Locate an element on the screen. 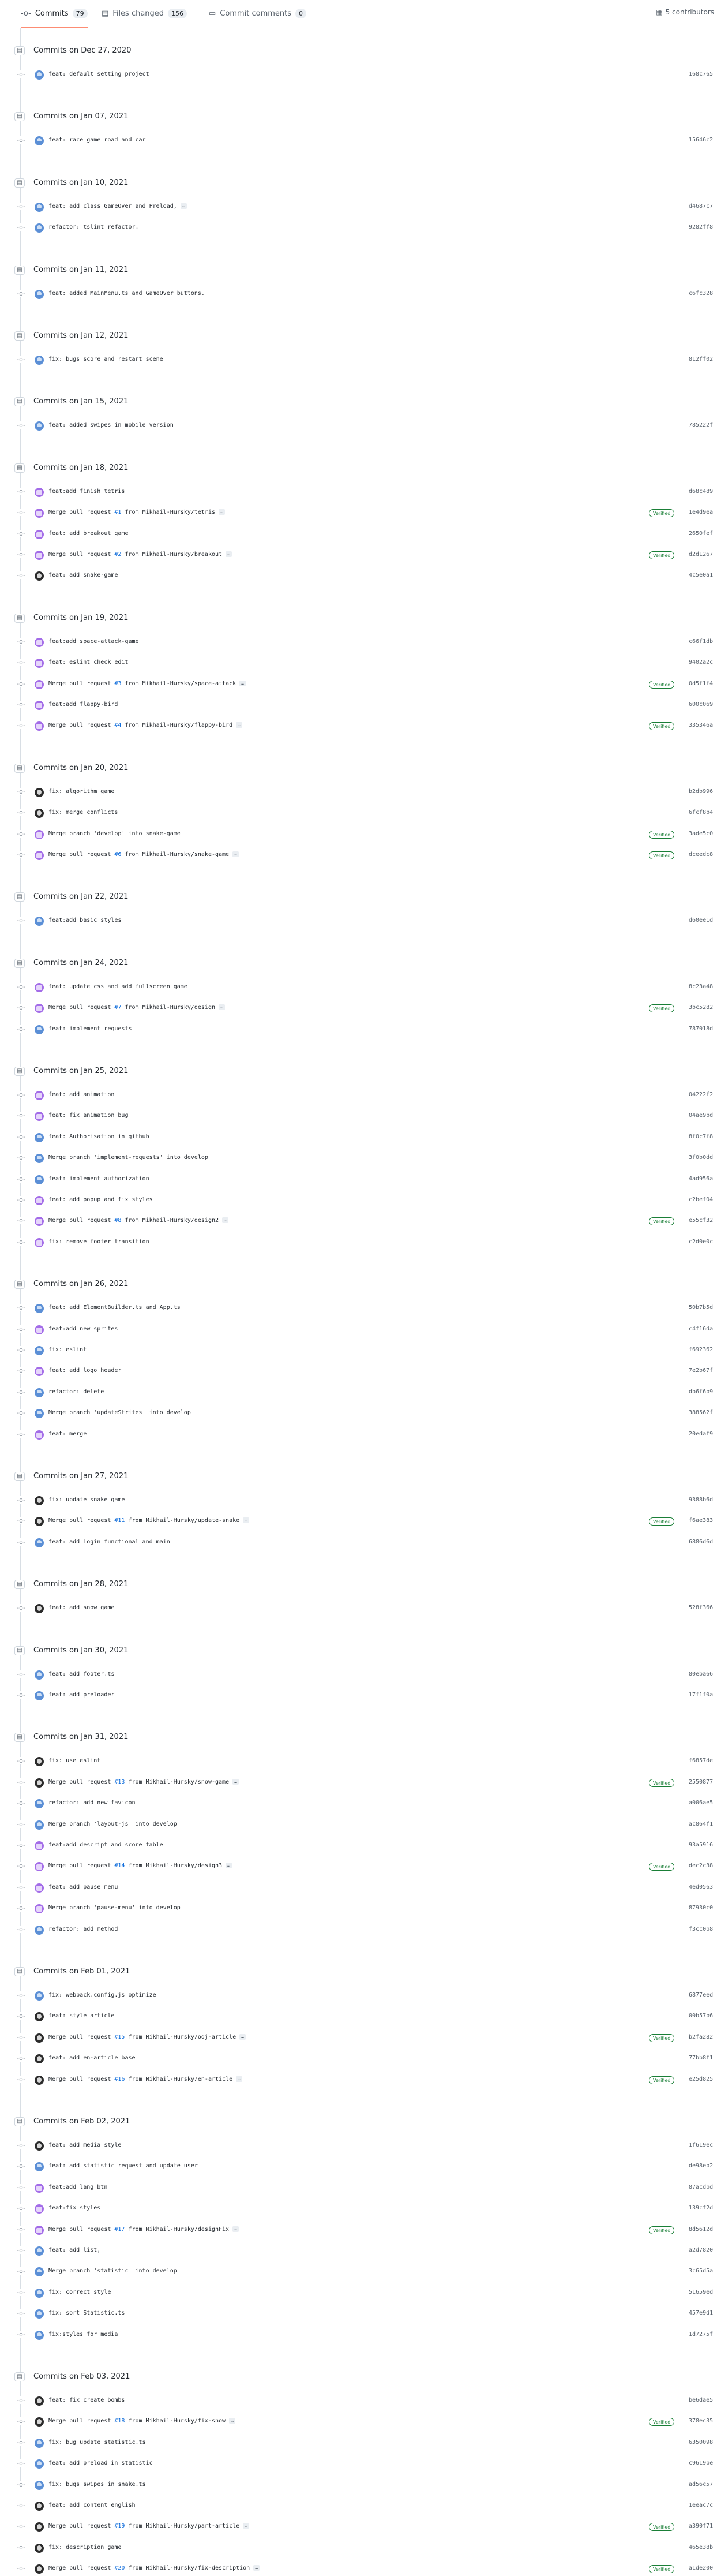 The image size is (721, 2576). commit-sha-link: 51659ed is located at coordinates (701, 2292).